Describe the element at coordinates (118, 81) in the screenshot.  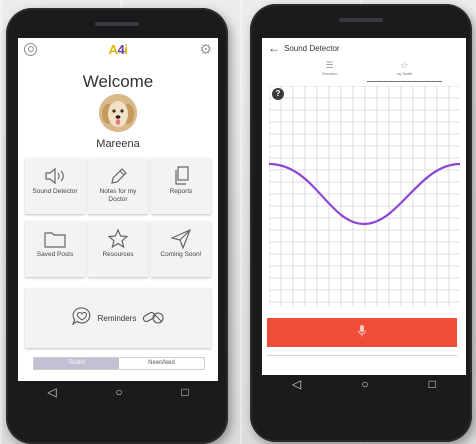
I see `welcome-heading: Welcome` at that location.